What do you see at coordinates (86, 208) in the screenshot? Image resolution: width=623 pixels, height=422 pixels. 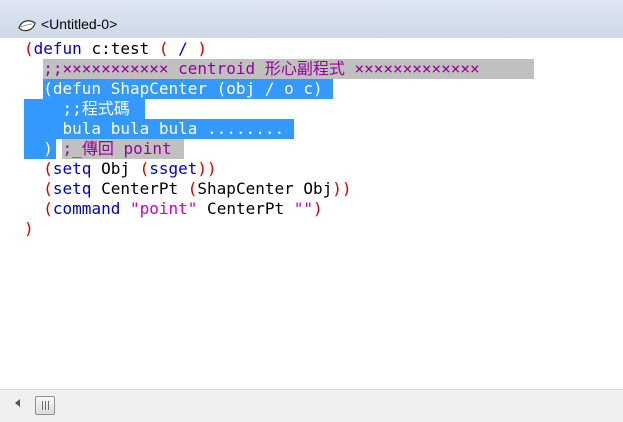 I see `code-token-keyword: command` at bounding box center [86, 208].